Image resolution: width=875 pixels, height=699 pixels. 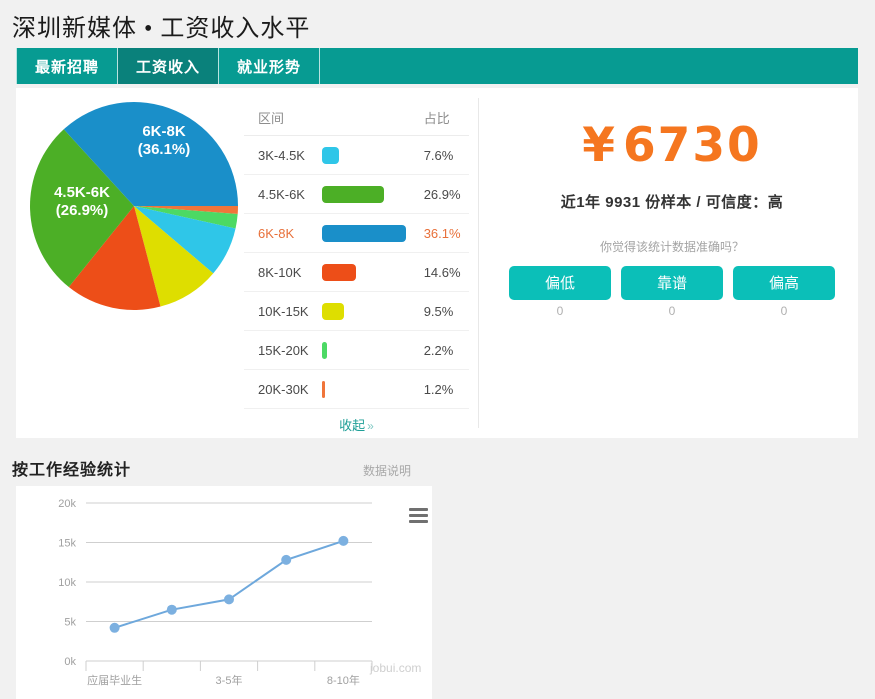 What do you see at coordinates (164, 149) in the screenshot?
I see `pie-label-6k-8k-percent: (36.1%)` at bounding box center [164, 149].